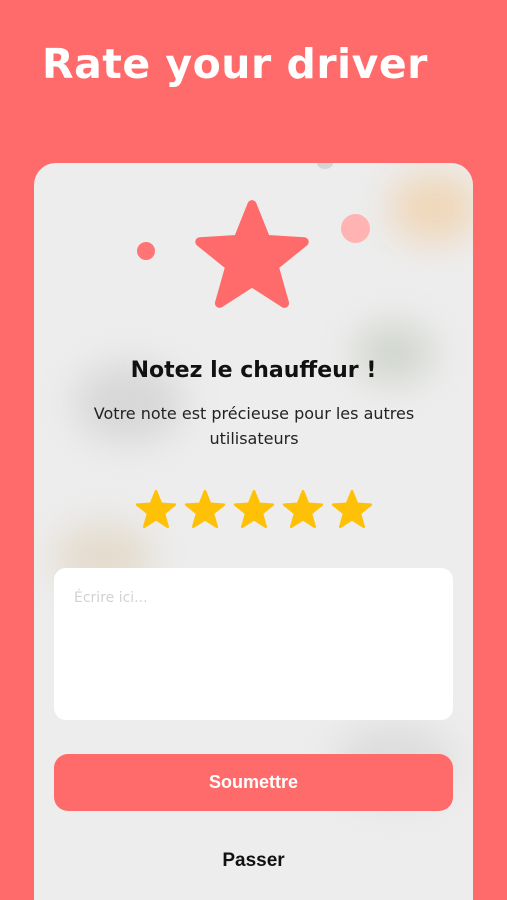 This screenshot has height=900, width=507. What do you see at coordinates (235, 64) in the screenshot?
I see `page-title: Rate your driver` at bounding box center [235, 64].